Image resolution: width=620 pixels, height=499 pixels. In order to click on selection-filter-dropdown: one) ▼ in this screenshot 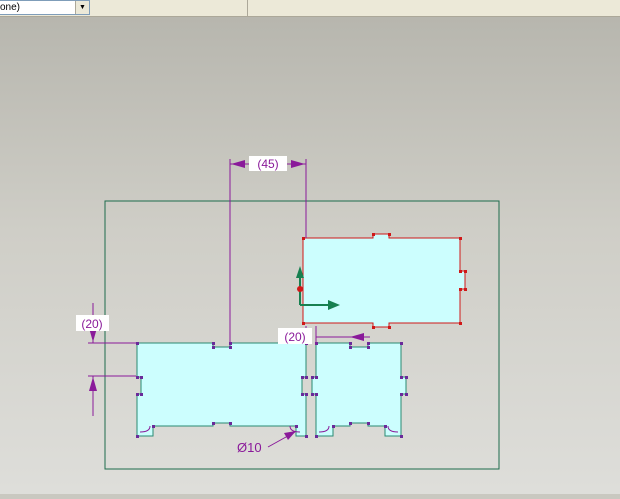, I will do `click(45, 7)`.